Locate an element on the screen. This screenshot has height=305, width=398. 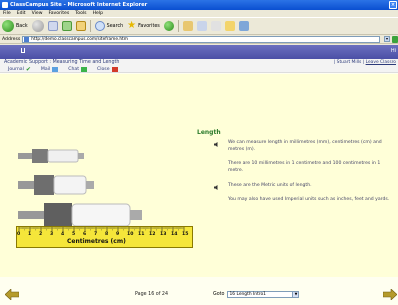
goto-control: Goto 16 Length Intro1 ▼ is located at coordinates (256, 294).